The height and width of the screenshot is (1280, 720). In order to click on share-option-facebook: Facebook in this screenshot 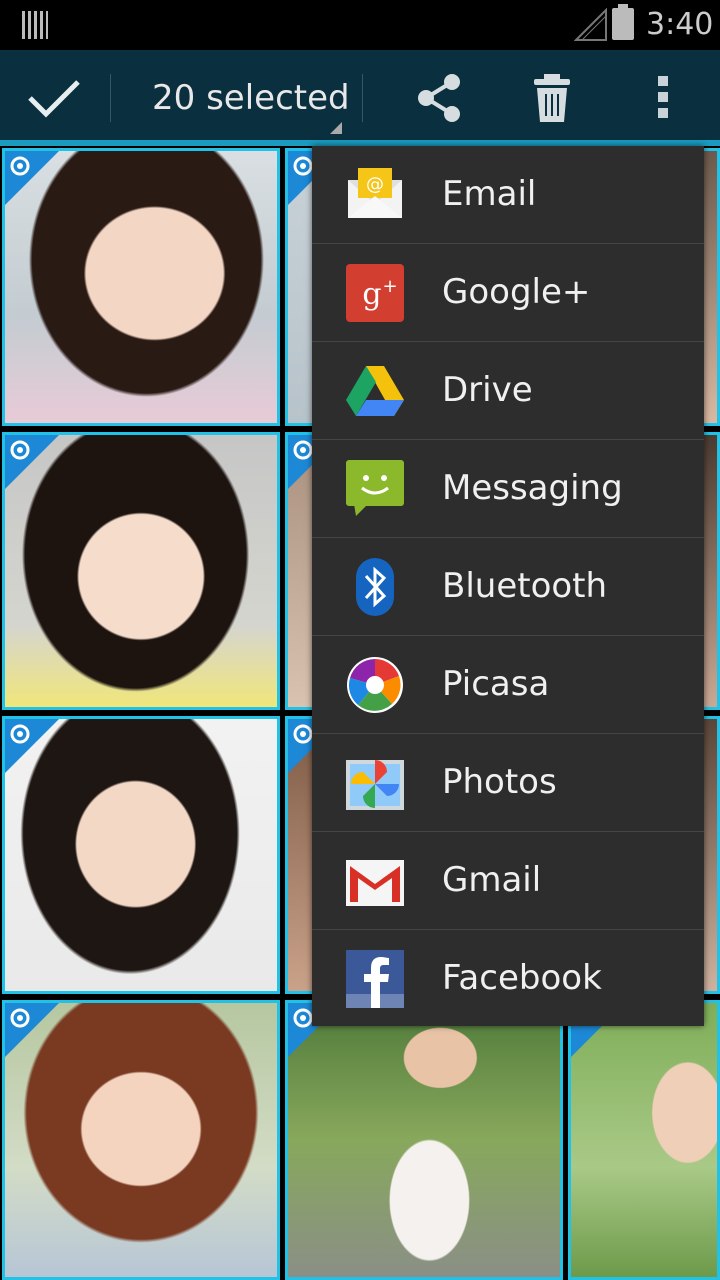, I will do `click(508, 979)`.